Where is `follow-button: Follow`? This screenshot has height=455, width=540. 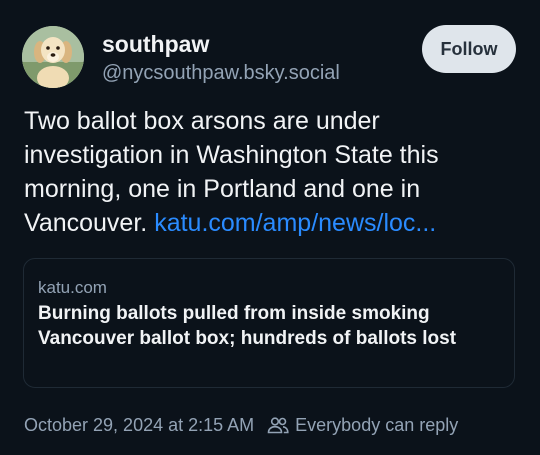 follow-button: Follow is located at coordinates (469, 49).